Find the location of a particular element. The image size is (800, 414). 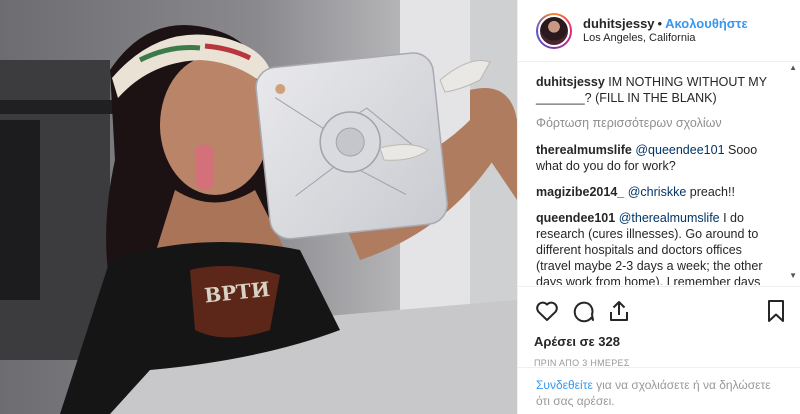

phone-case is located at coordinates (351, 146).